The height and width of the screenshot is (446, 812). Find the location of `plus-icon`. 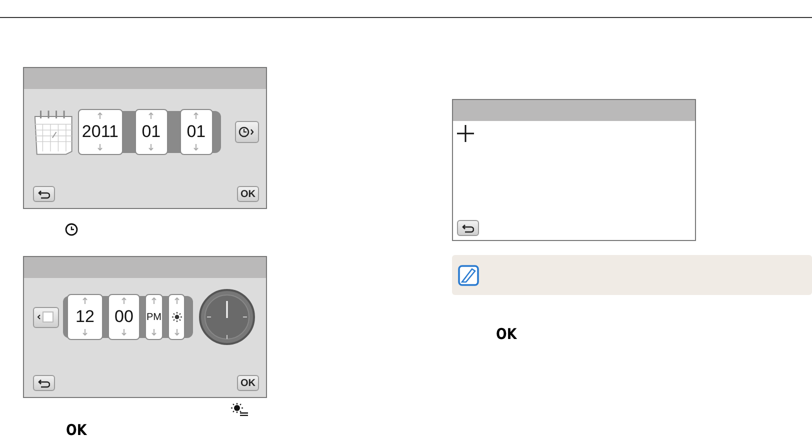

plus-icon is located at coordinates (465, 133).